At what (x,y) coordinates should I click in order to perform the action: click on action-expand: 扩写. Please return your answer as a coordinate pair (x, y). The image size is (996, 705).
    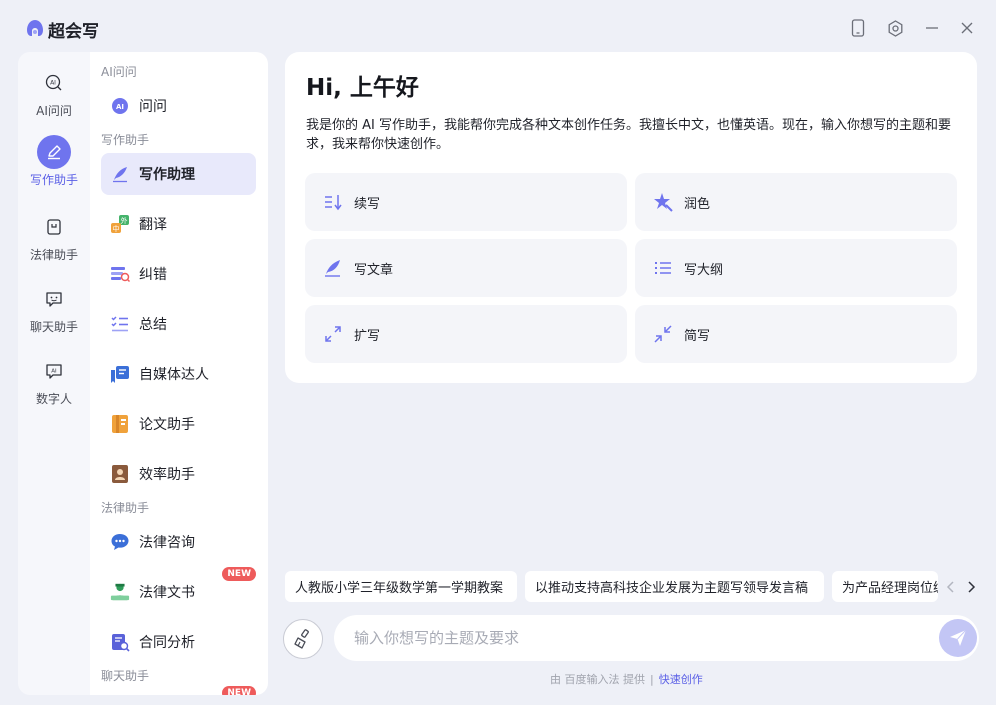
    Looking at the image, I should click on (466, 334).